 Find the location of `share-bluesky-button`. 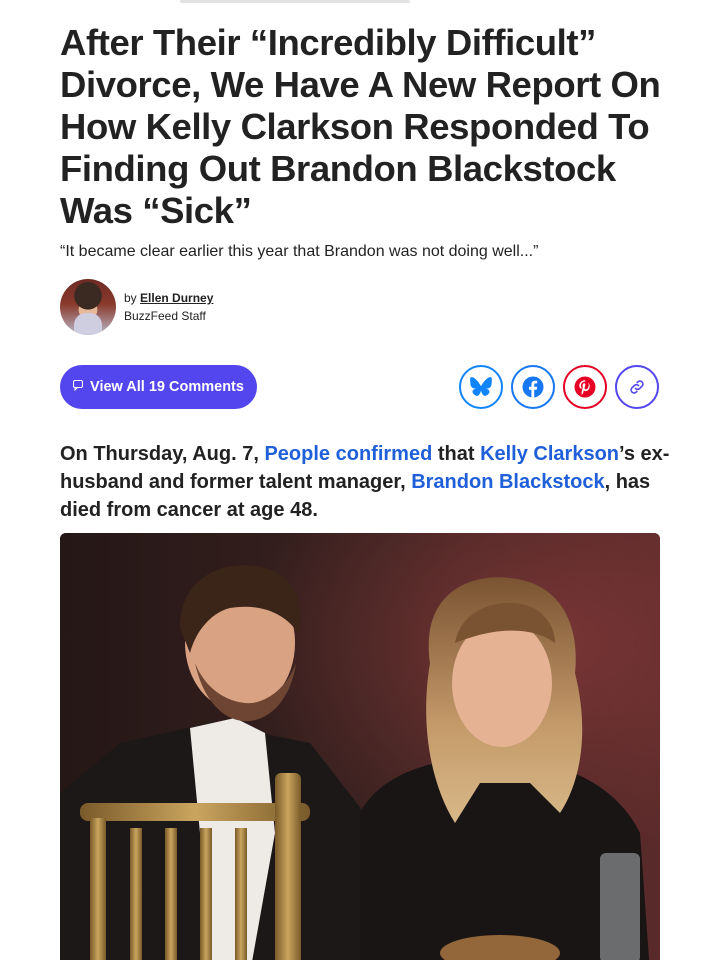

share-bluesky-button is located at coordinates (481, 387).